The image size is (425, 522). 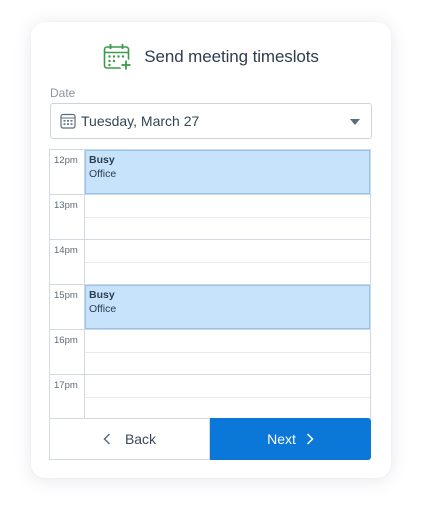 I want to click on back-button: Back, so click(x=129, y=439).